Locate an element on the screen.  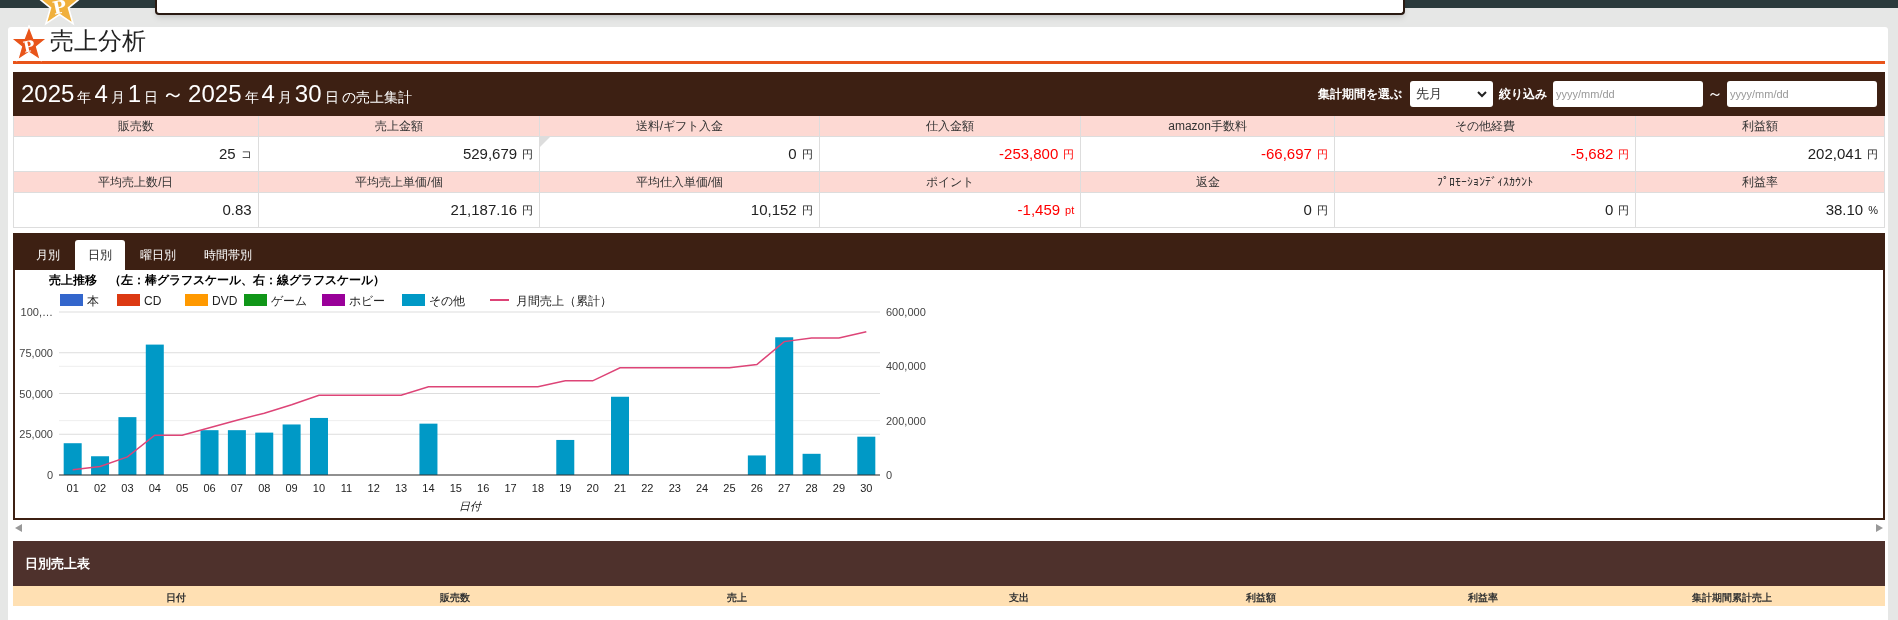
axis-tick-label: 09 is located at coordinates (291, 488).